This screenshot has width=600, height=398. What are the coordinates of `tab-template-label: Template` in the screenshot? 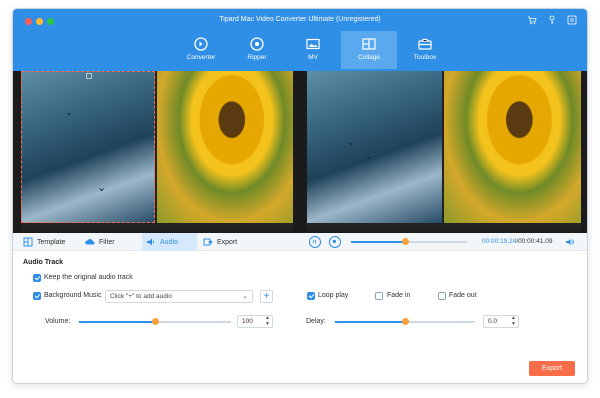 It's located at (51, 242).